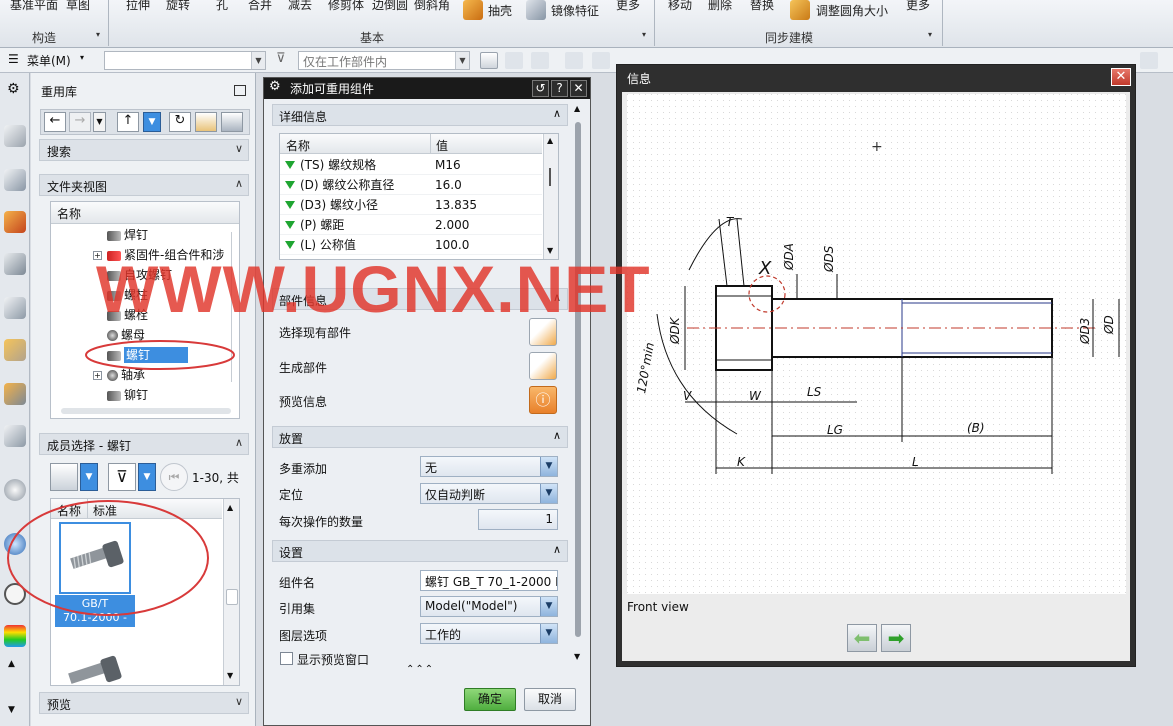 The image size is (1173, 726). I want to click on select-whole-part-icon, so click(489, 60).